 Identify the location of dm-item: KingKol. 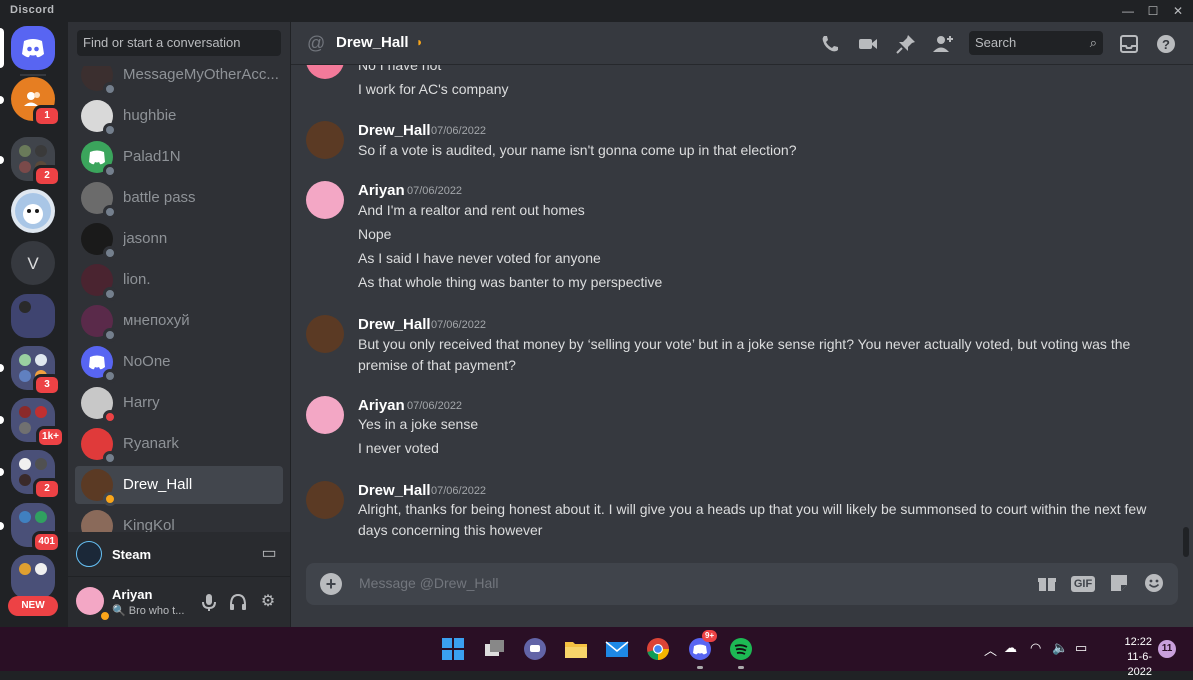
(179, 519).